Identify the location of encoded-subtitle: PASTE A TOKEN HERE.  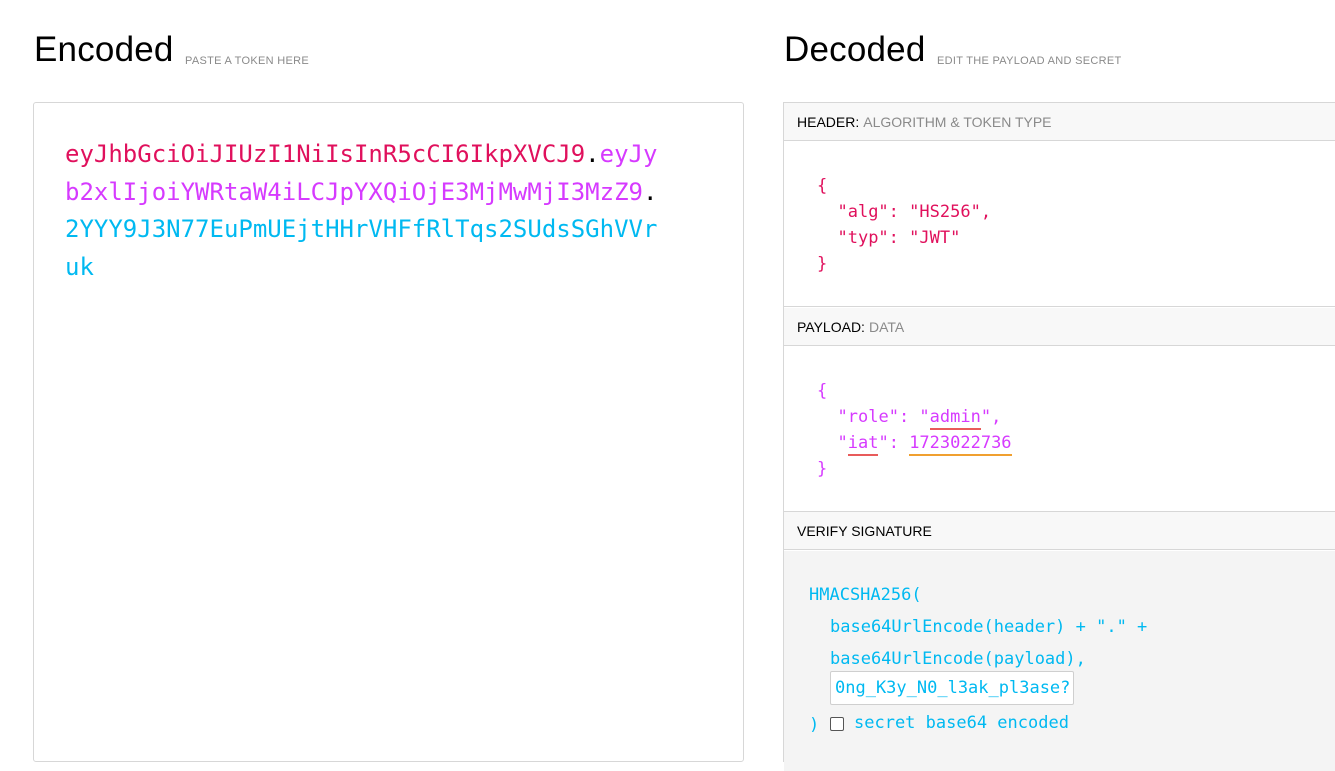
(247, 61).